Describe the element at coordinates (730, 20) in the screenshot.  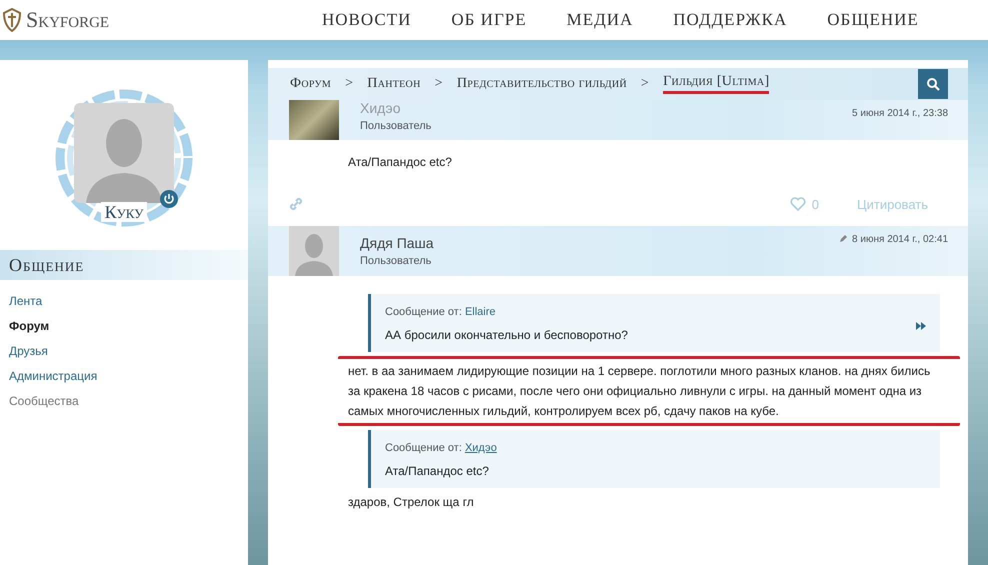
I see `nav-link: ПОДДЕРЖКА` at that location.